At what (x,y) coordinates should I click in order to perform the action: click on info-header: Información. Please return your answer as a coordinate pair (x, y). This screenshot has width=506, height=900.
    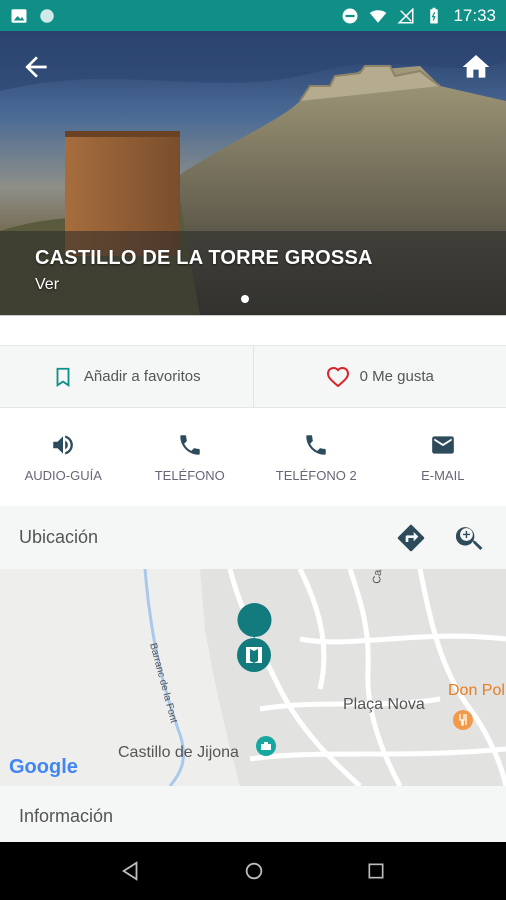
    Looking at the image, I should click on (253, 814).